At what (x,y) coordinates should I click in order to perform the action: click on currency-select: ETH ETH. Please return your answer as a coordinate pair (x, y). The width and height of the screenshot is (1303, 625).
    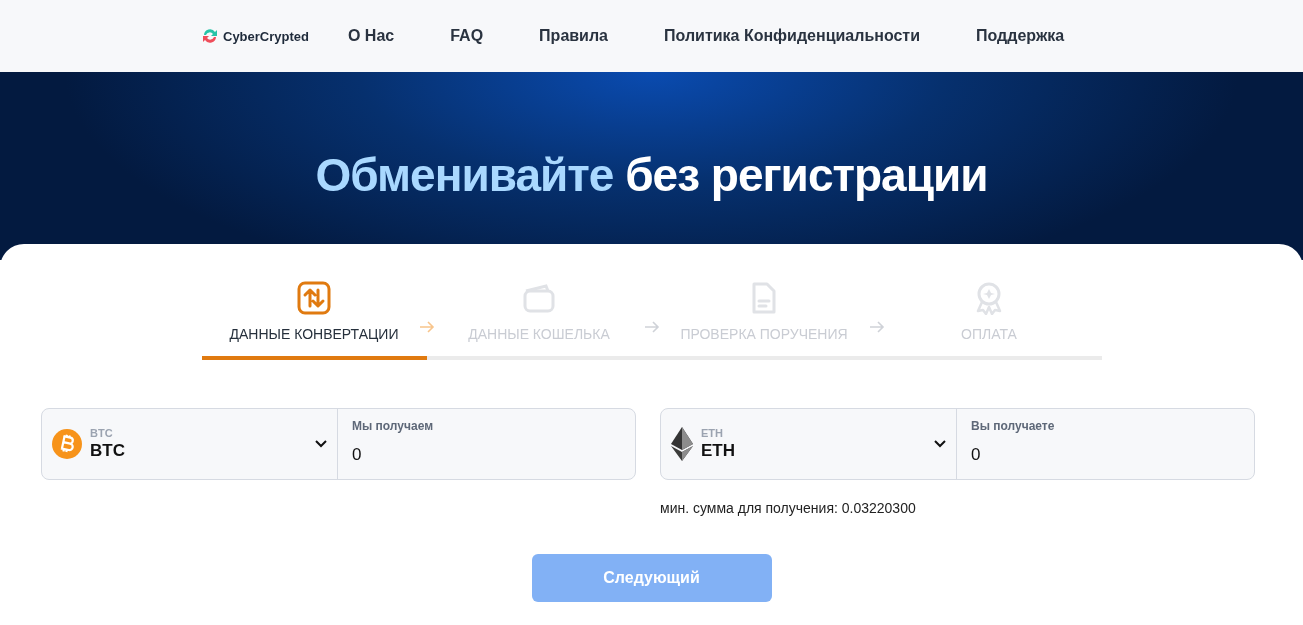
    Looking at the image, I should click on (809, 444).